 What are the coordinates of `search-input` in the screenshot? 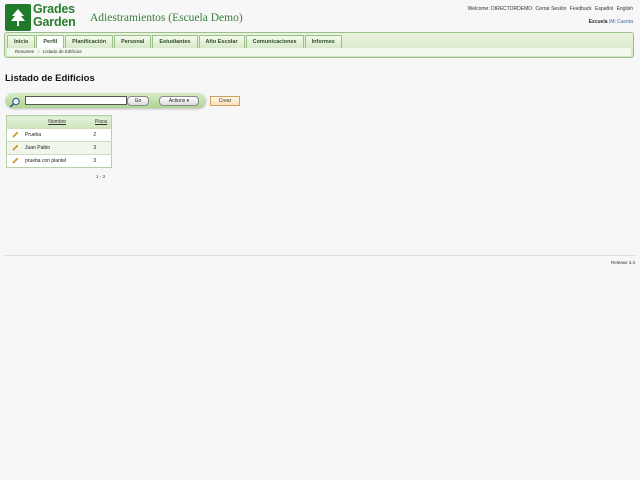 It's located at (76, 100).